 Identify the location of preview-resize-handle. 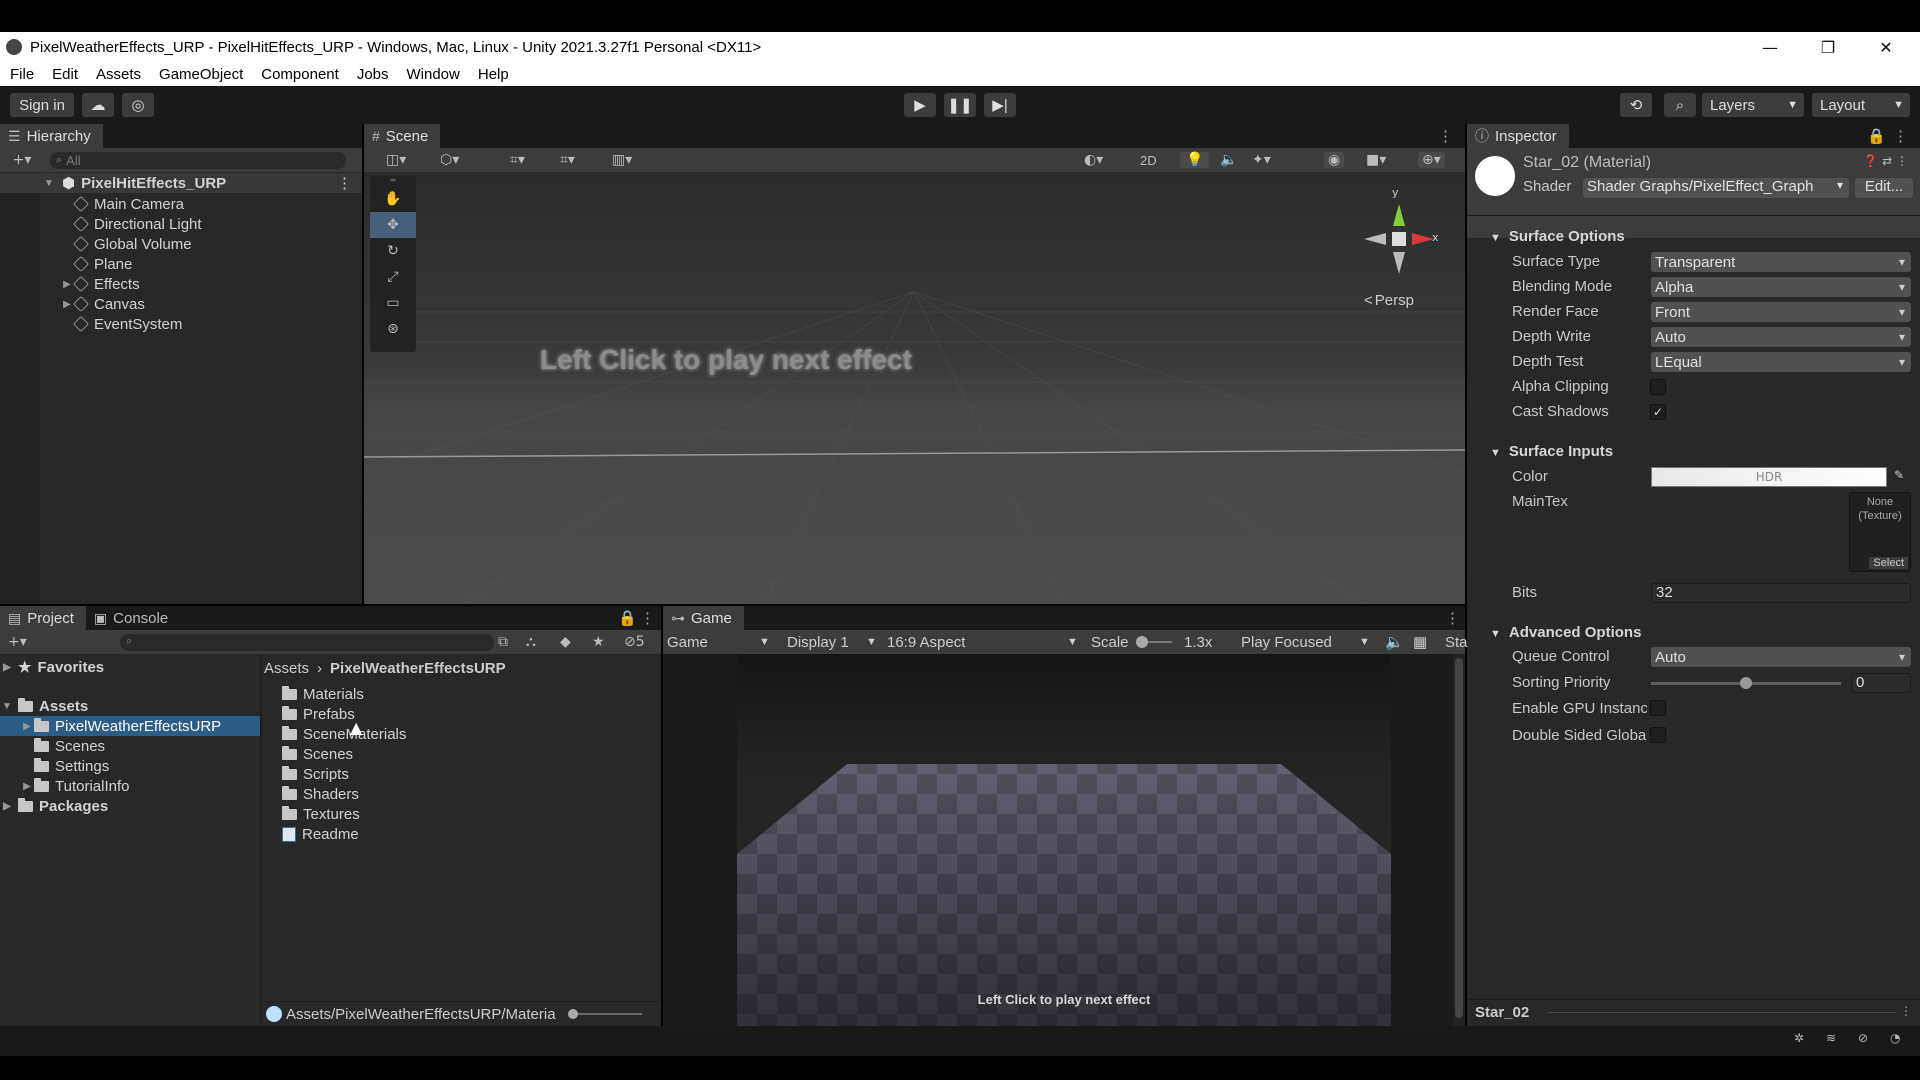
(1722, 1012).